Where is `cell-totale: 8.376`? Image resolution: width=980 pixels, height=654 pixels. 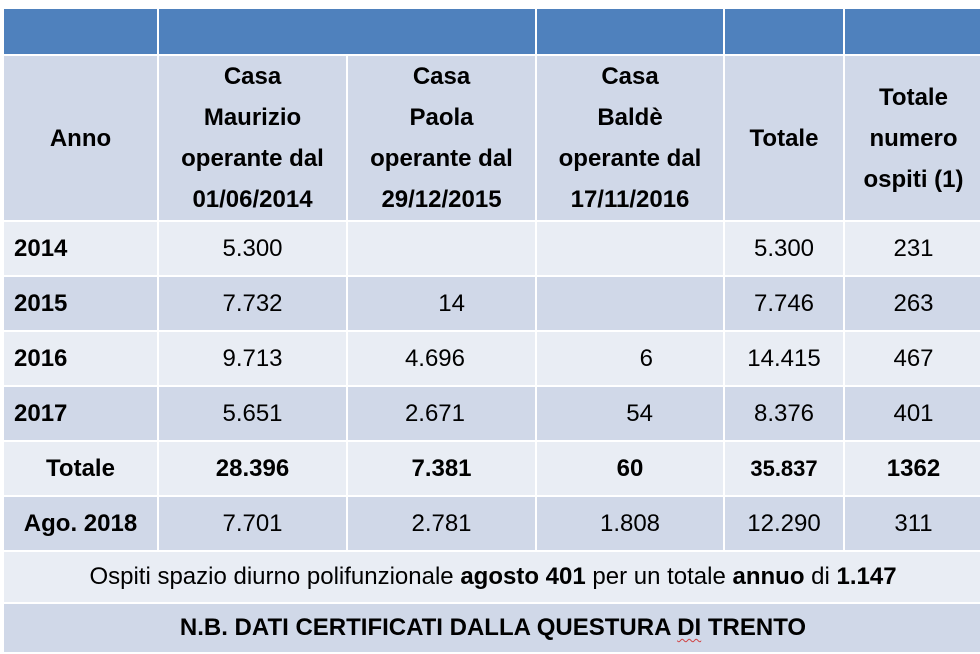 cell-totale: 8.376 is located at coordinates (784, 413).